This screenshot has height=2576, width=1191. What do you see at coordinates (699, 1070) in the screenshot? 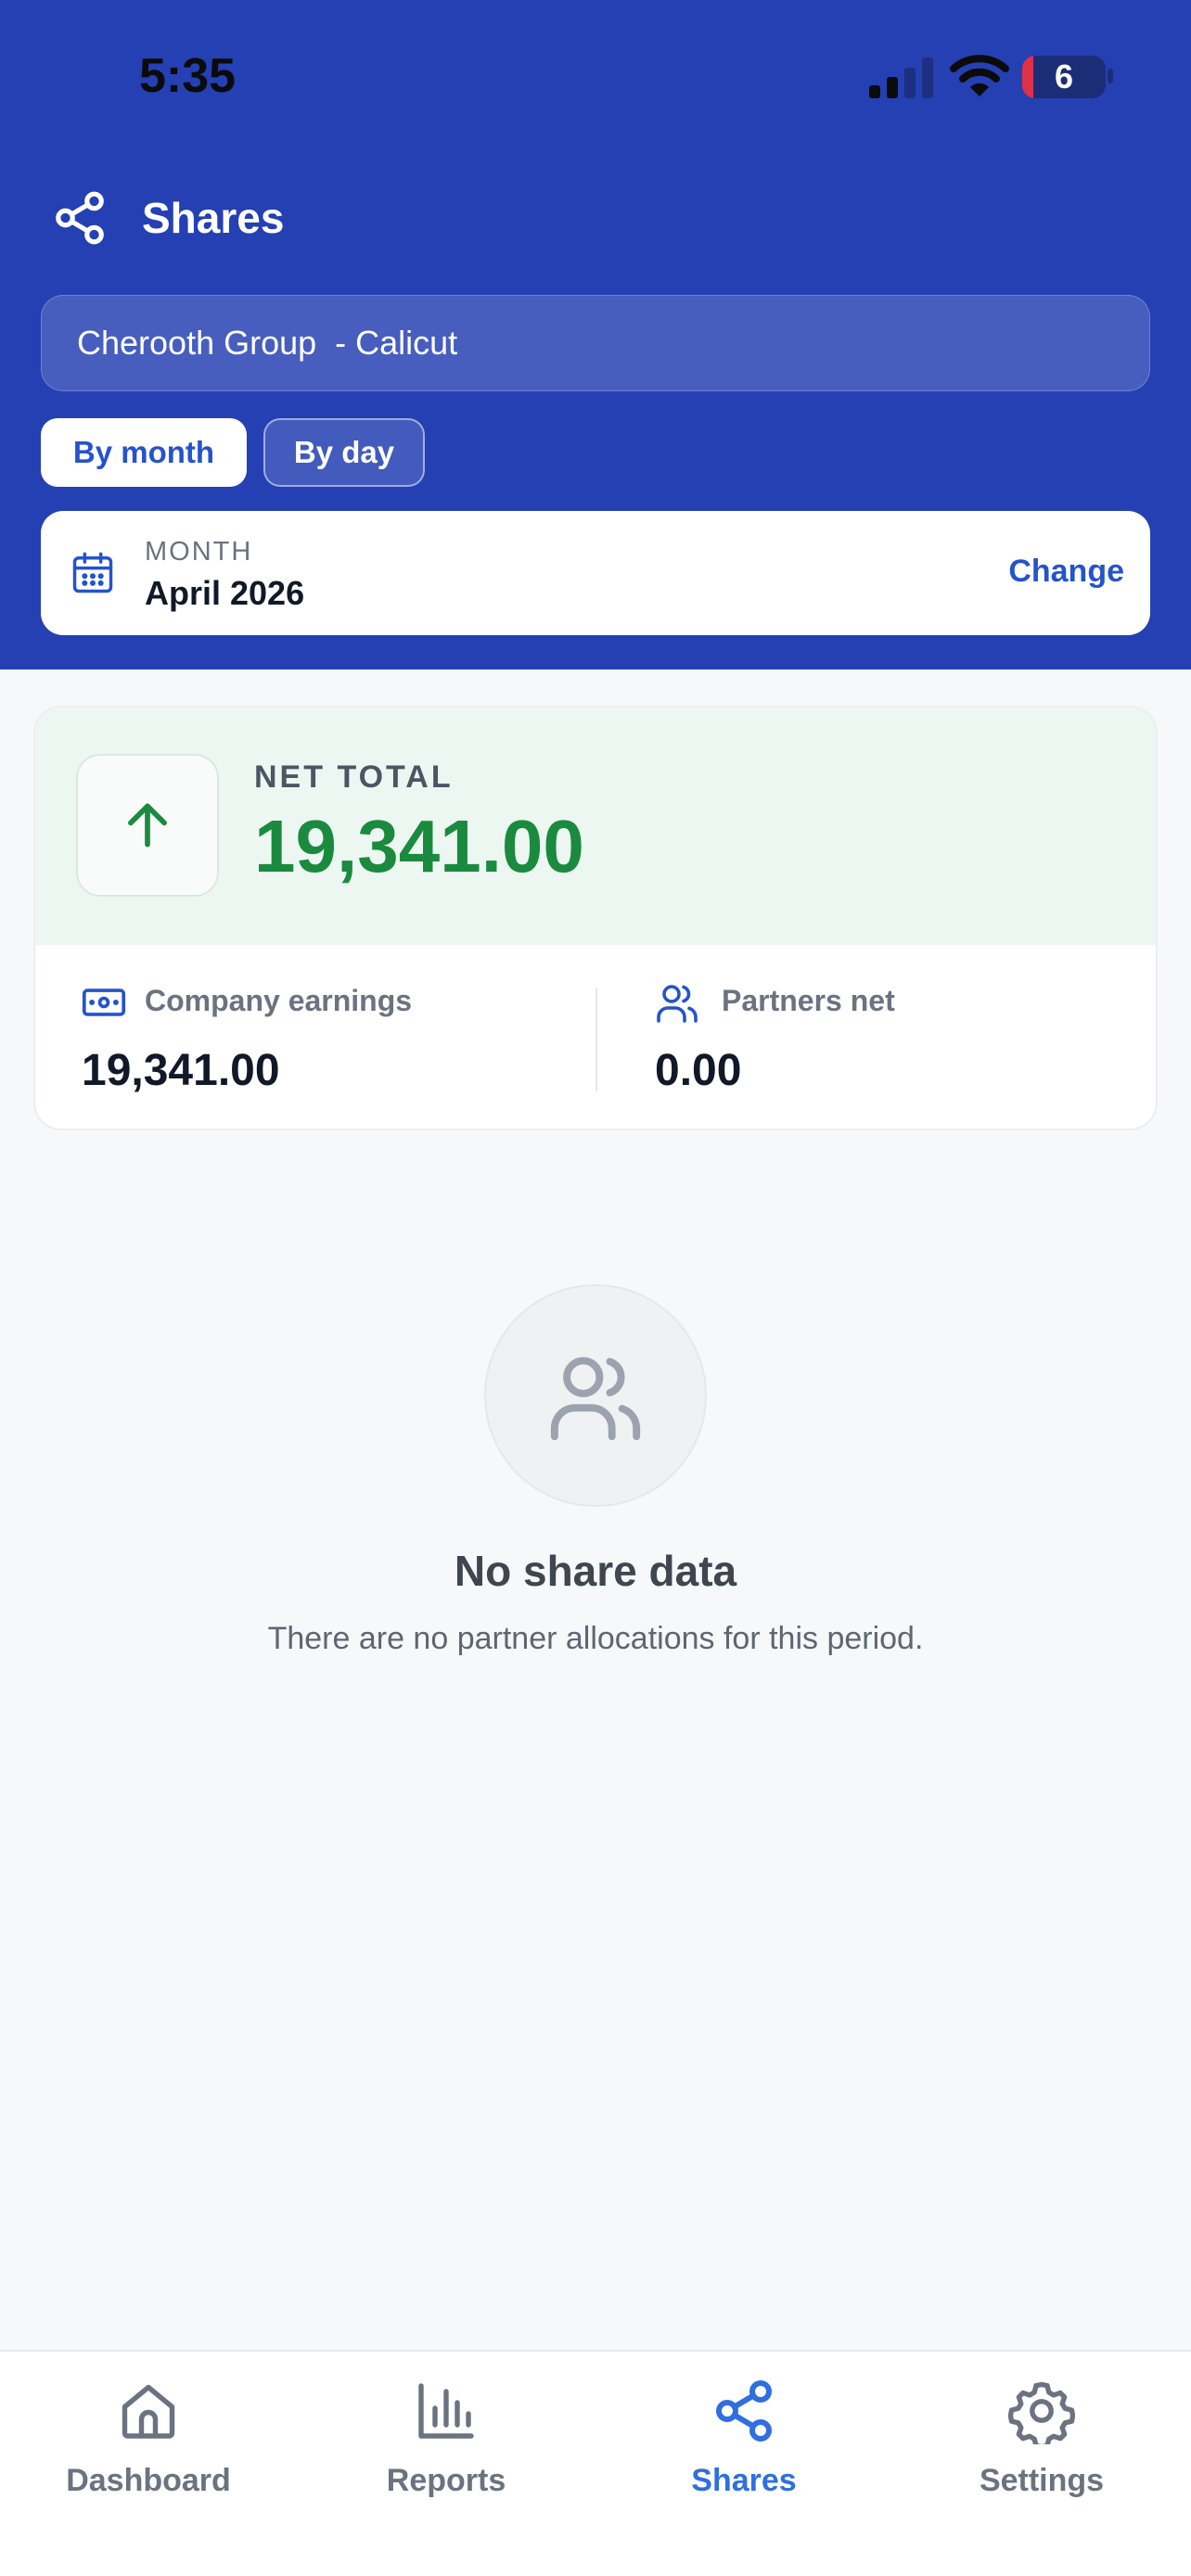
I see `partners-net-value: 0.00` at bounding box center [699, 1070].